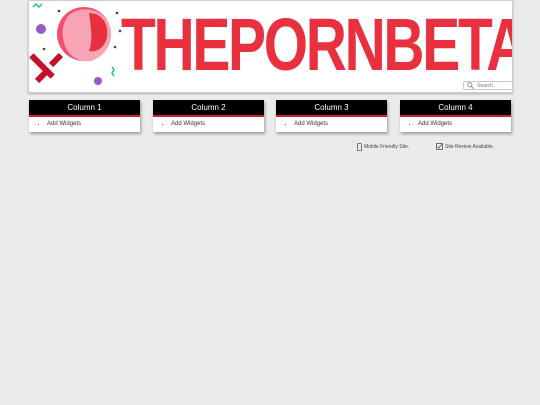  What do you see at coordinates (494, 85) in the screenshot?
I see `search-input` at bounding box center [494, 85].